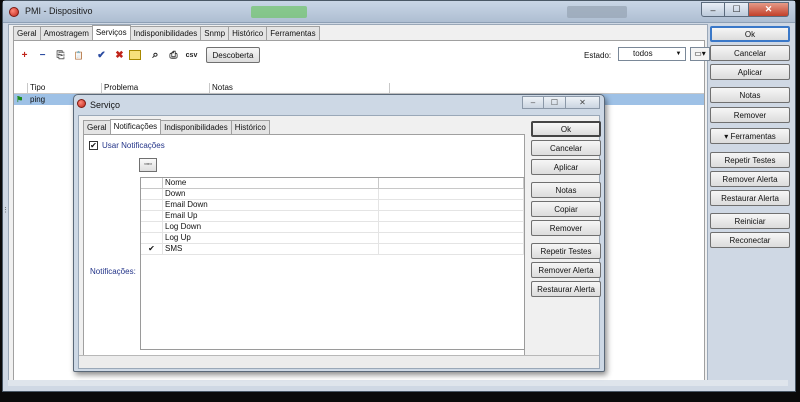 The image size is (800, 402). I want to click on delete-icon: ✖, so click(119, 55).